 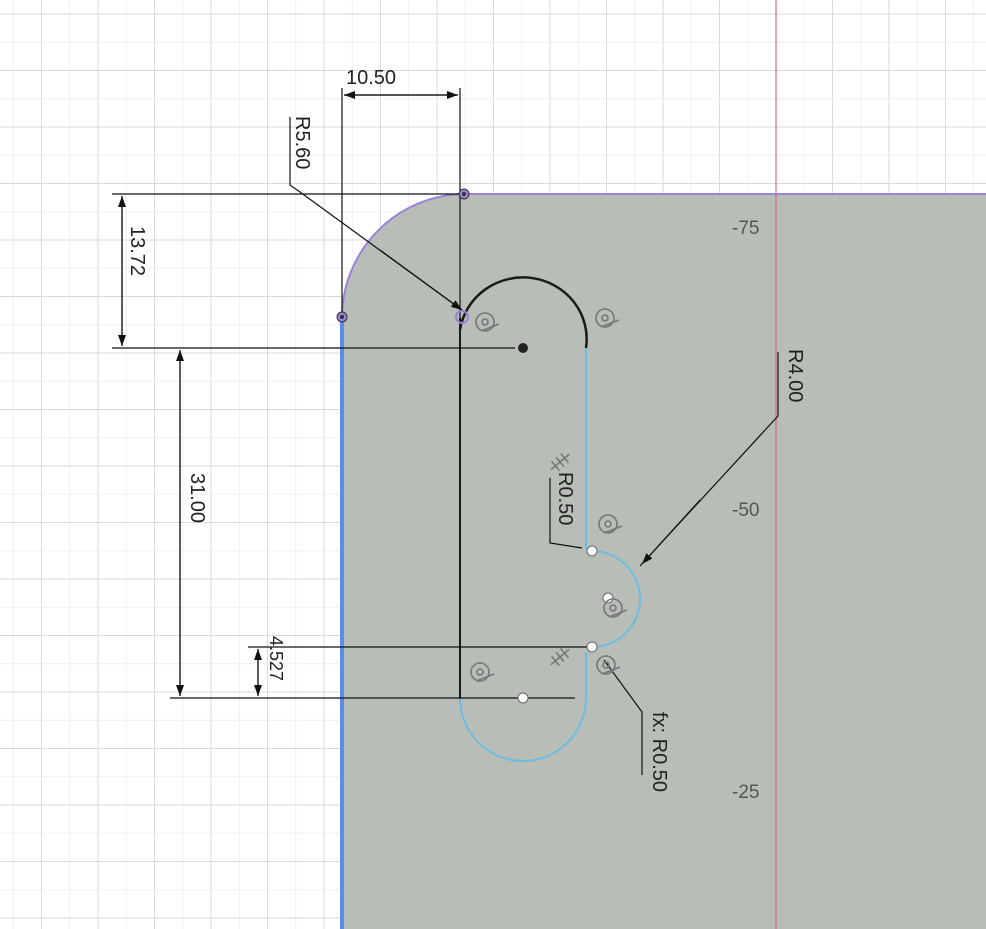 What do you see at coordinates (302, 142) in the screenshot?
I see `dim-fillet-radius: R5.60` at bounding box center [302, 142].